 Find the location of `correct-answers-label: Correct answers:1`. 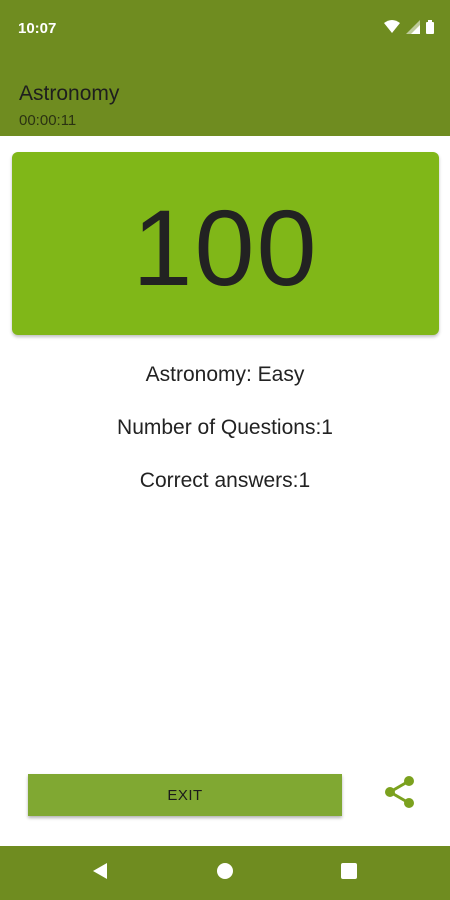

correct-answers-label: Correct answers:1 is located at coordinates (225, 480).